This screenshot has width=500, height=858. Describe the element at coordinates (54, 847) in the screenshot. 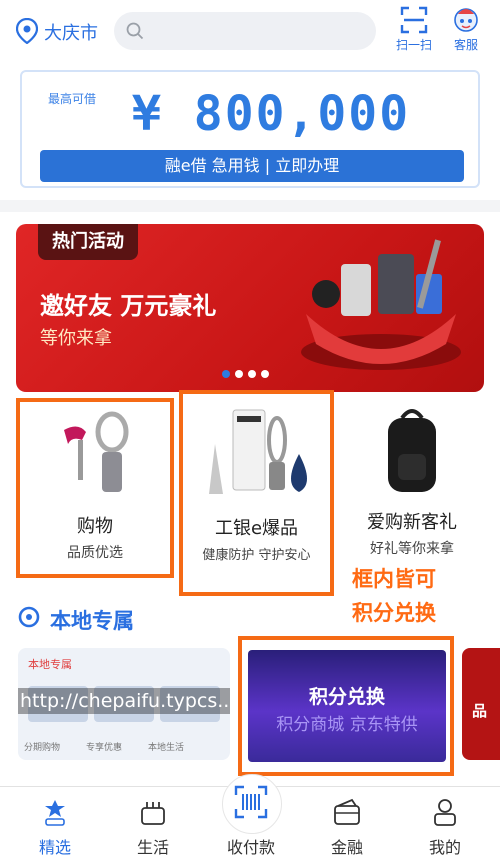

I see `nav-label: 精选` at that location.